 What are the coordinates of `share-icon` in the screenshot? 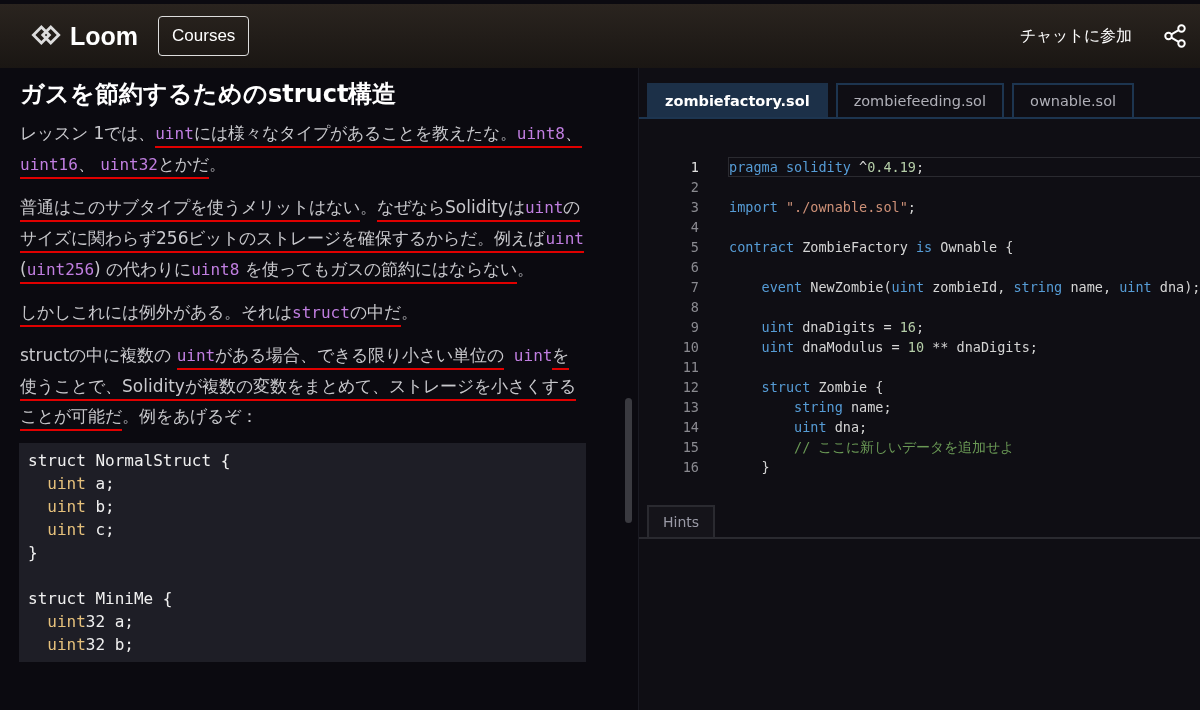 It's located at (1175, 36).